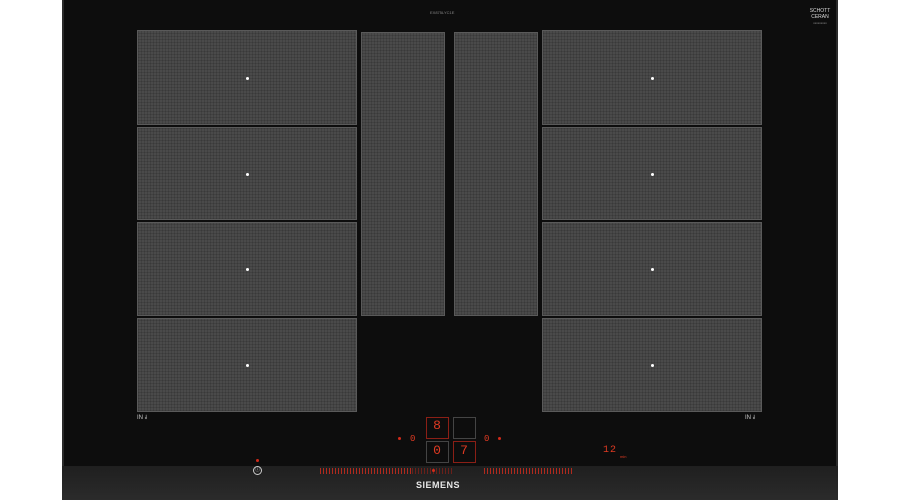  Describe the element at coordinates (442, 12) in the screenshot. I see `model-label: EX875LYC1E` at that location.